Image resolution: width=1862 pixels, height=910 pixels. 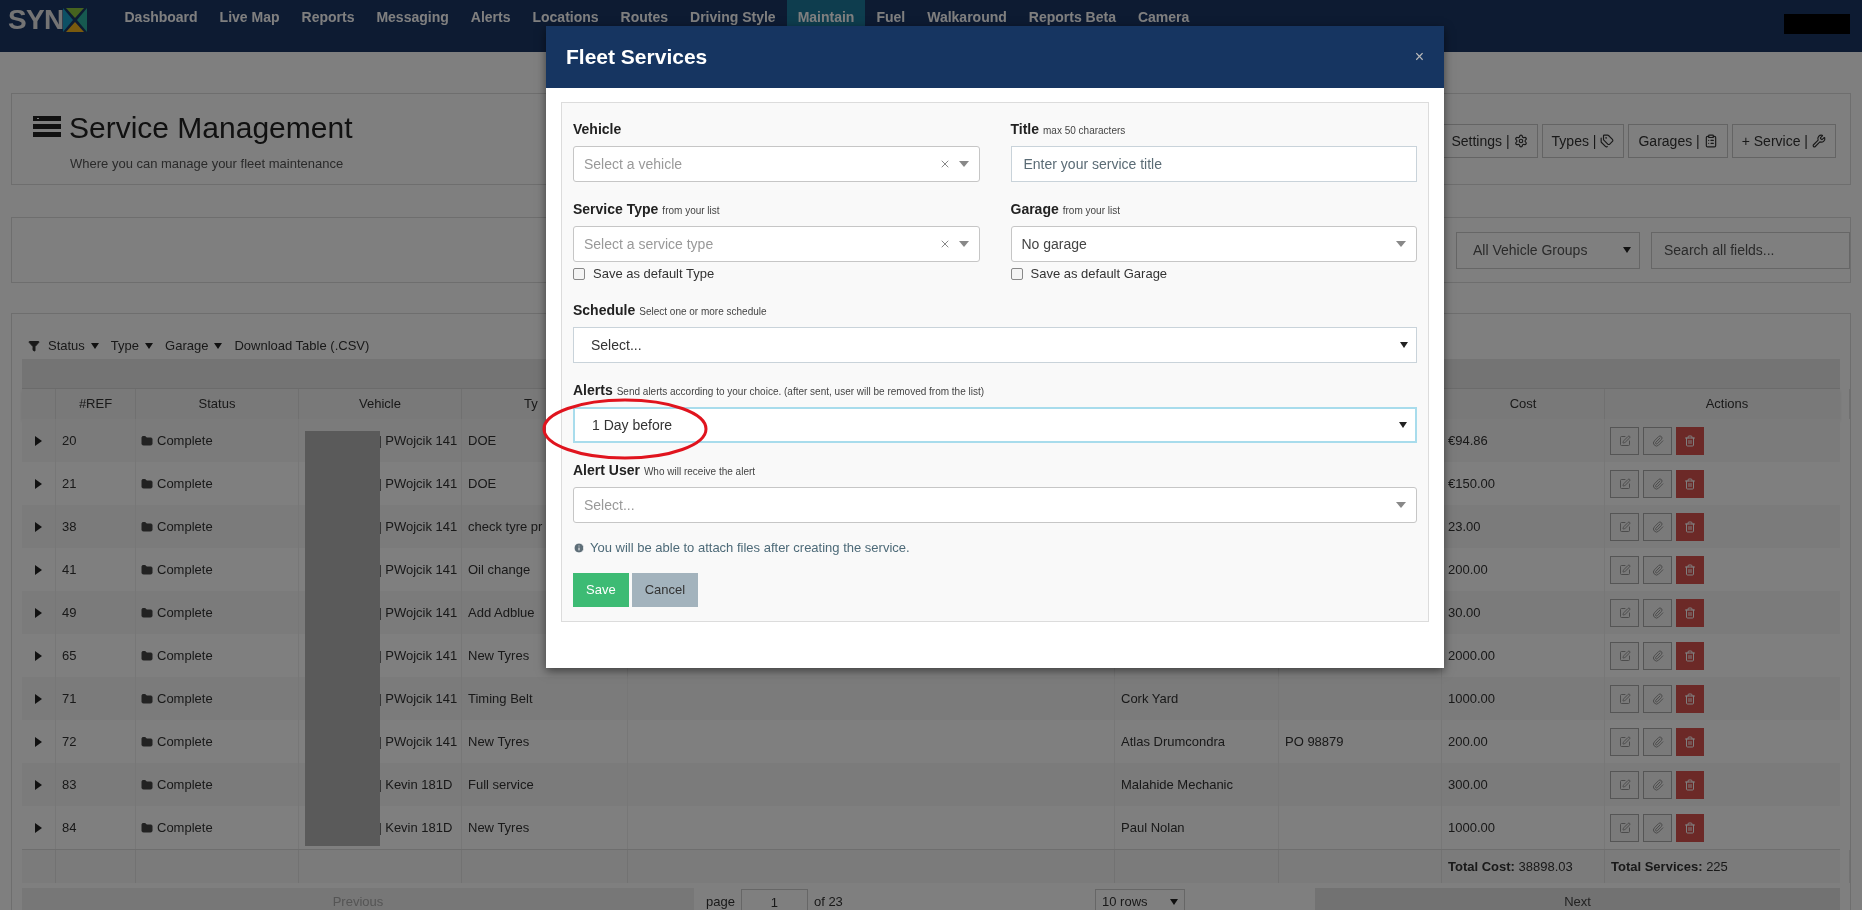 I want to click on logo-text: SYN, so click(x=36, y=20).